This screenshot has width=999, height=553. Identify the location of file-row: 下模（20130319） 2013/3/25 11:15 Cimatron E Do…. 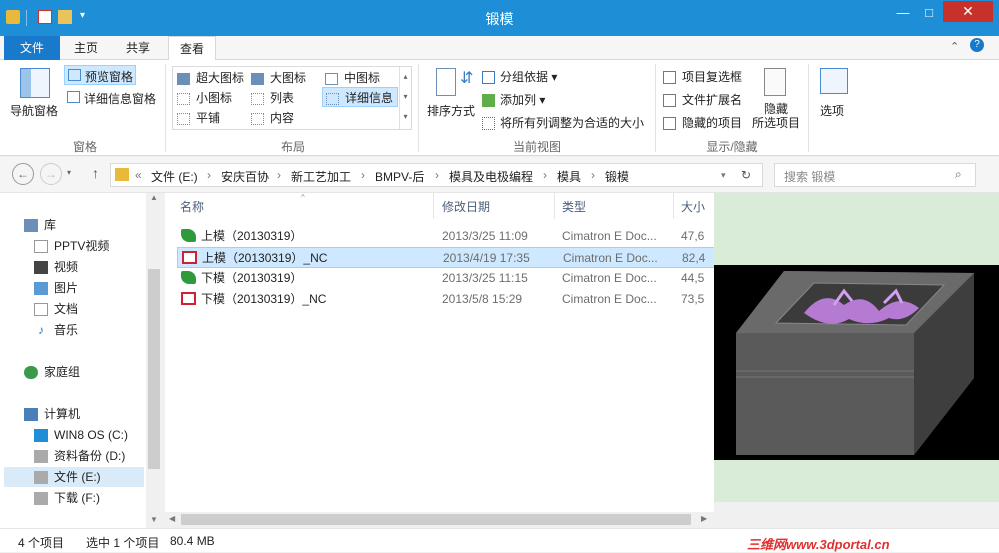
(447, 278).